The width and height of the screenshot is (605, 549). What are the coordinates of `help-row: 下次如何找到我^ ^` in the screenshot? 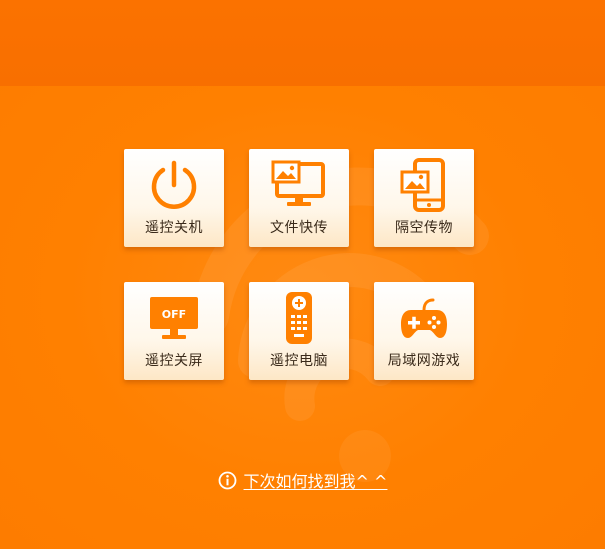 It's located at (302, 480).